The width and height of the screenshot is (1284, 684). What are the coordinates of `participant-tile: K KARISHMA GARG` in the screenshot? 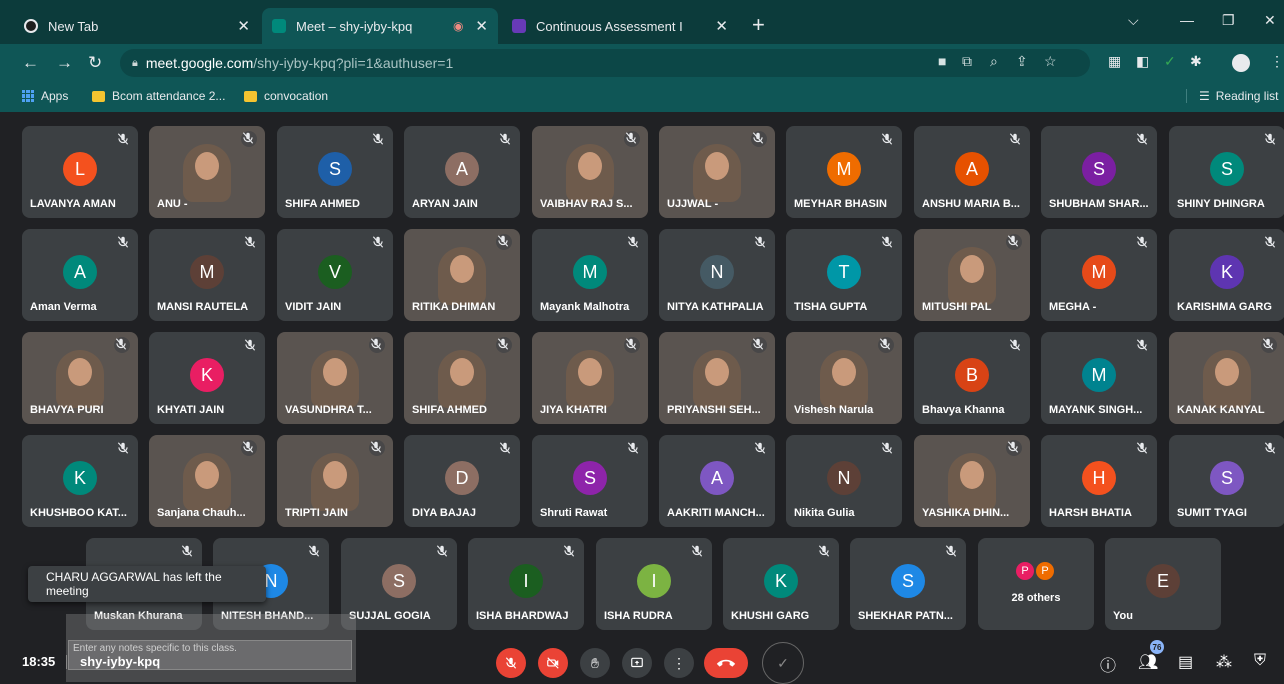 It's located at (1226, 275).